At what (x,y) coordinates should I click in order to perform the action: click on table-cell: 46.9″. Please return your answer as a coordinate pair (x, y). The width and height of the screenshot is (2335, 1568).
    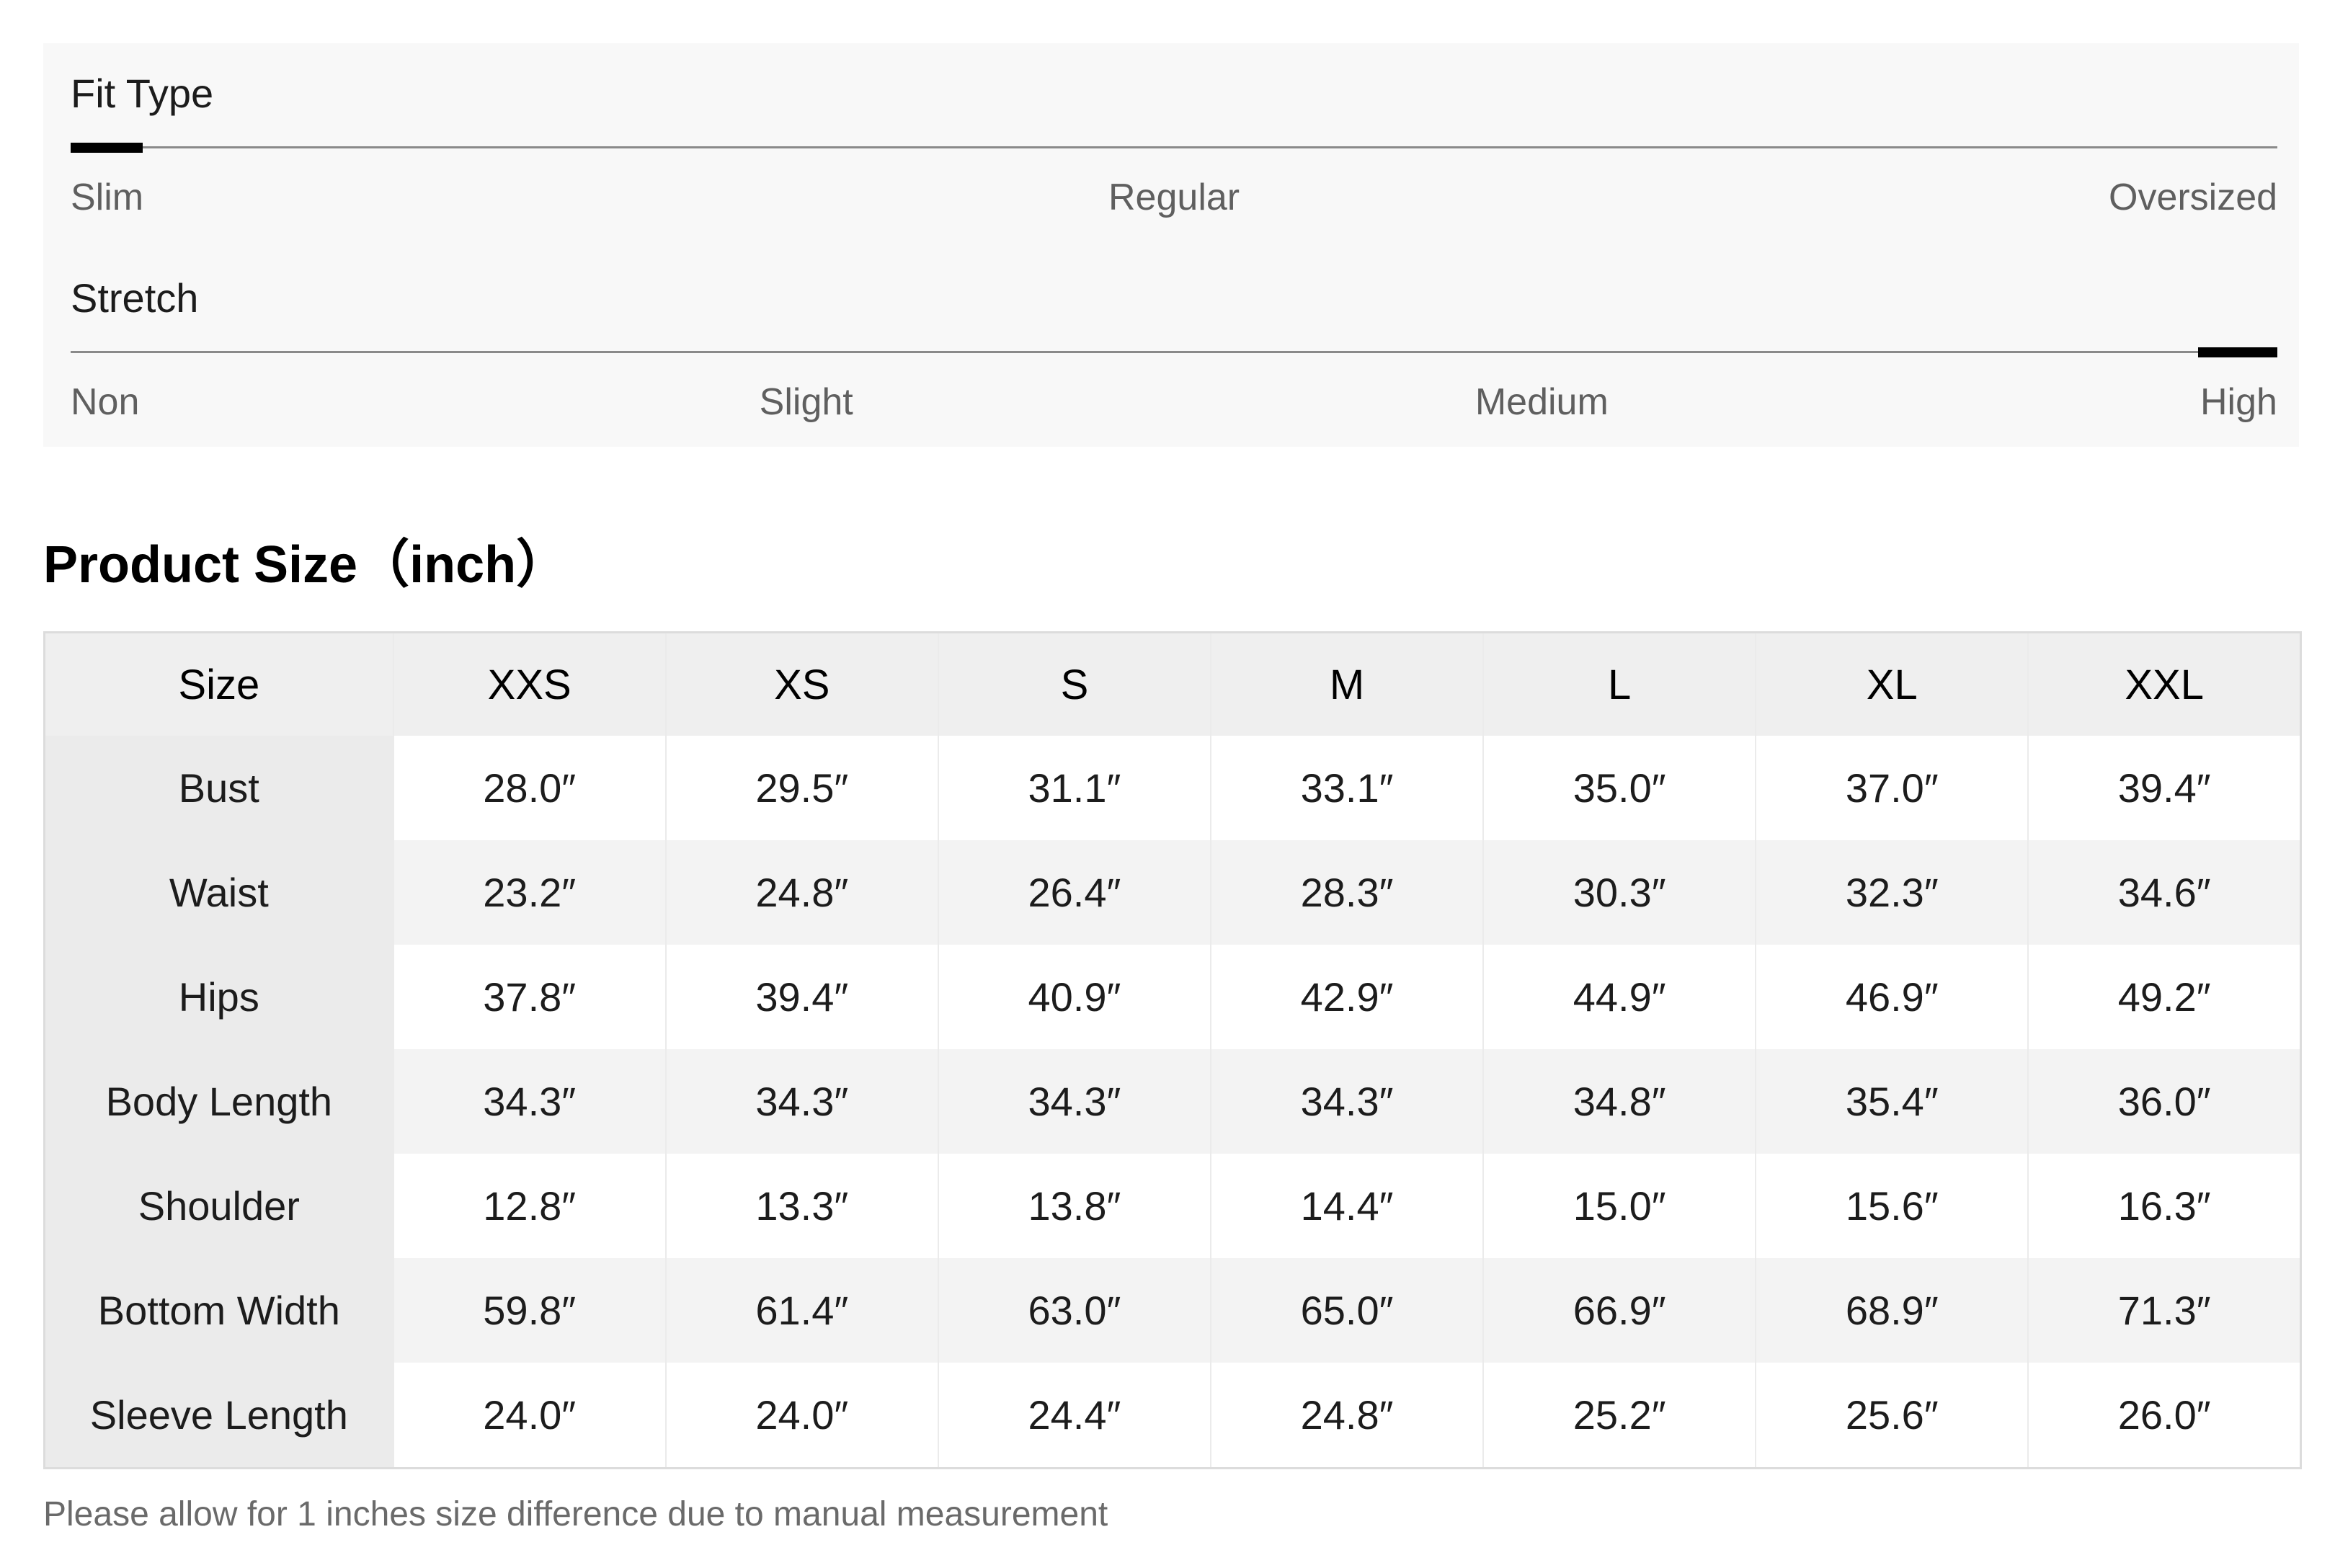
    Looking at the image, I should click on (1892, 997).